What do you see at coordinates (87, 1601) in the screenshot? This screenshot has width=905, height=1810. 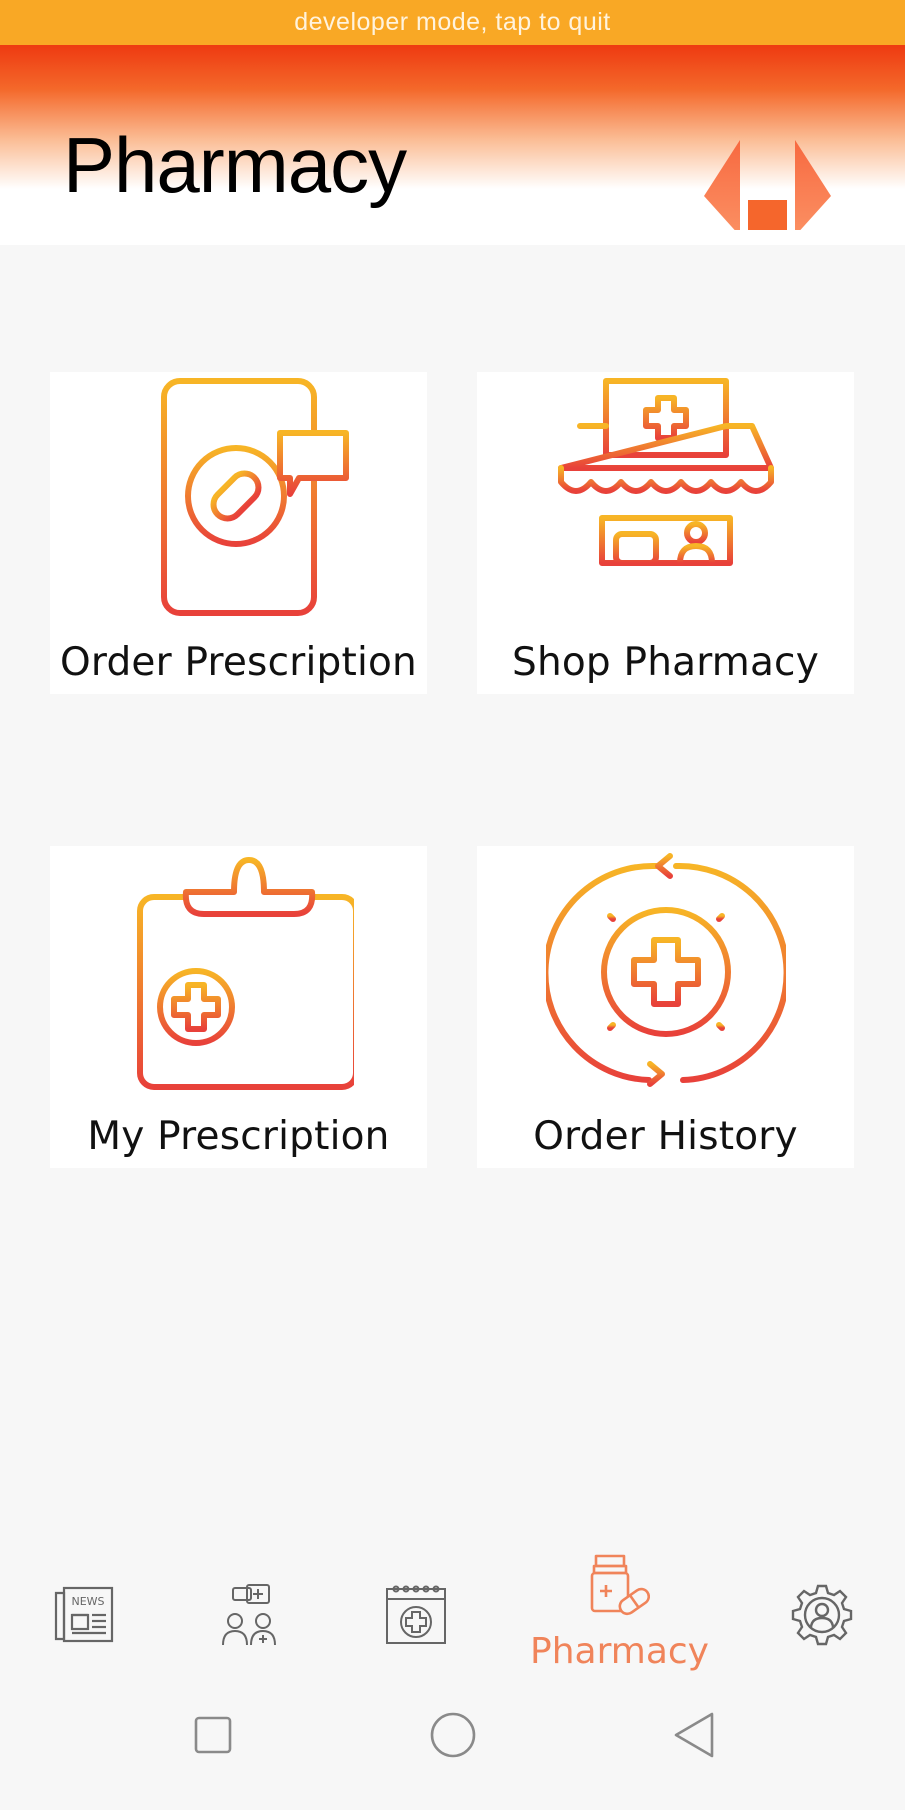 I see `svg-text: NEWS` at bounding box center [87, 1601].